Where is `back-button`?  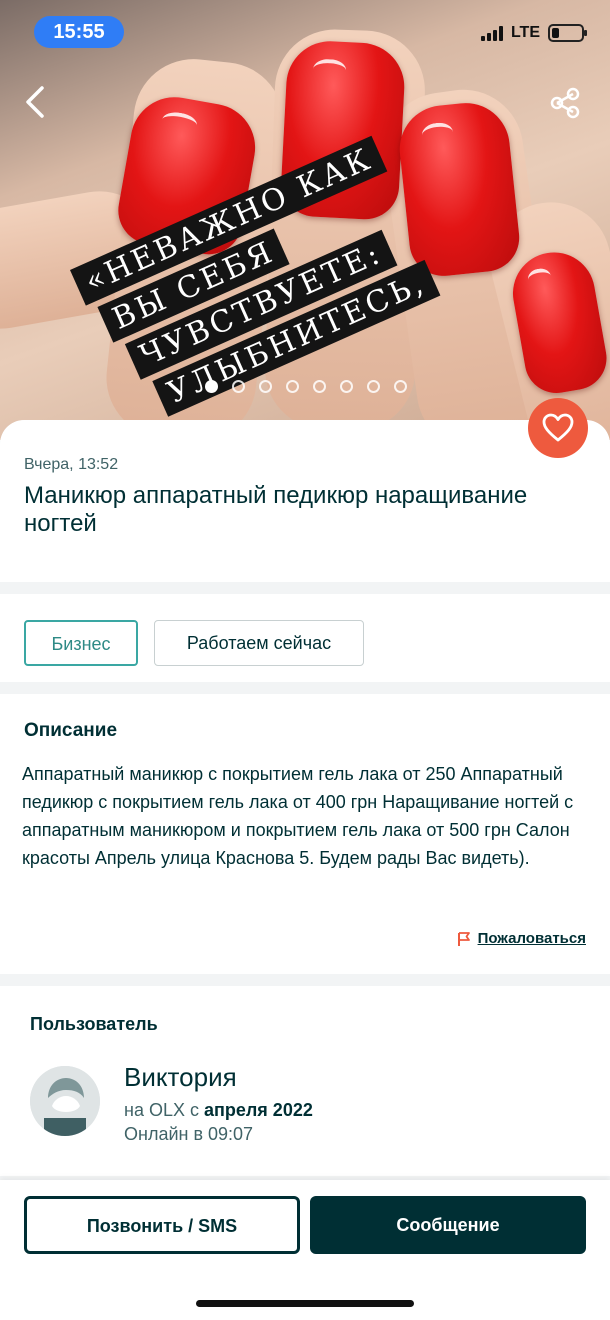 back-button is located at coordinates (37, 102).